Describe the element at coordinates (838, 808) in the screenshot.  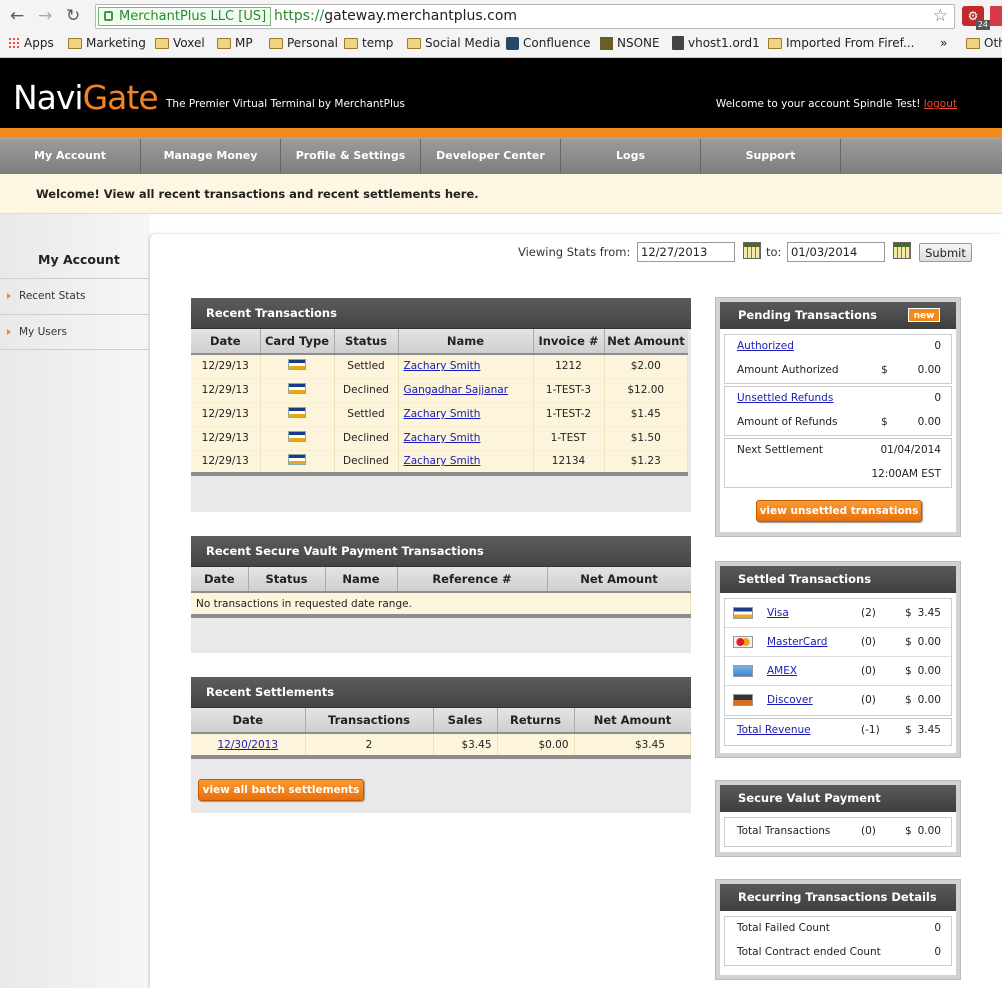
I see `box-title: Secure Valut Payment Transactions` at that location.